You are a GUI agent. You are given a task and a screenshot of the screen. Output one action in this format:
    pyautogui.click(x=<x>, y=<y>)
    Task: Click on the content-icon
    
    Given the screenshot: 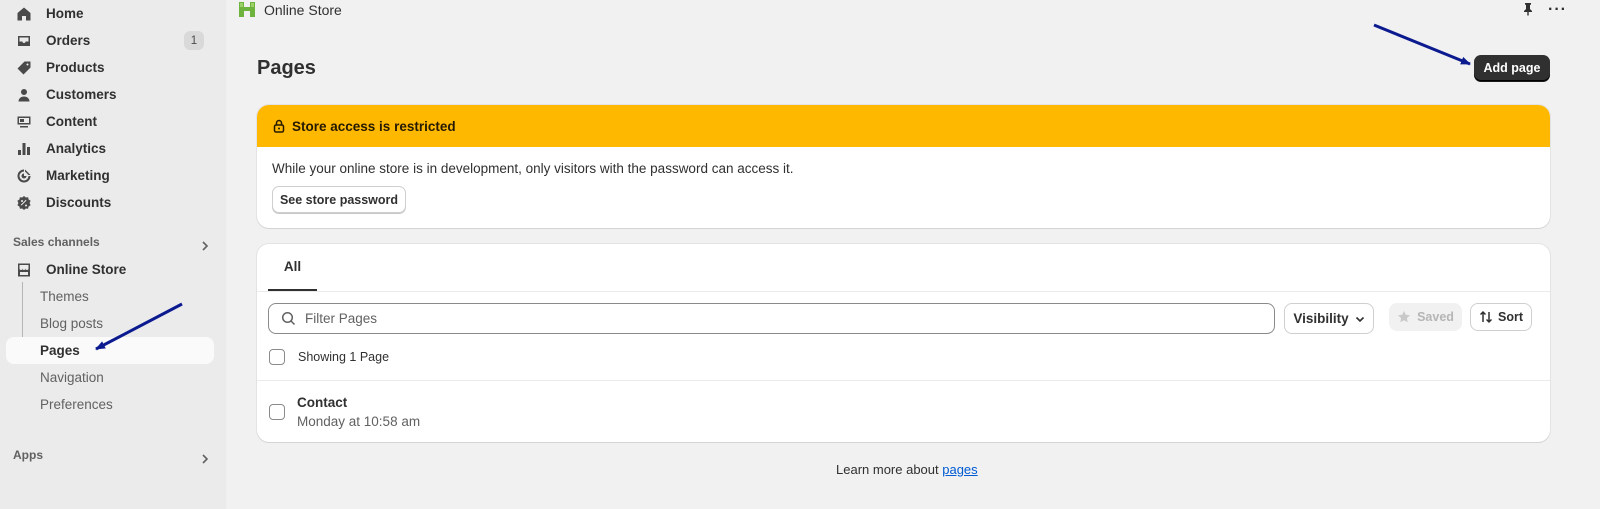 What is the action you would take?
    pyautogui.click(x=24, y=122)
    